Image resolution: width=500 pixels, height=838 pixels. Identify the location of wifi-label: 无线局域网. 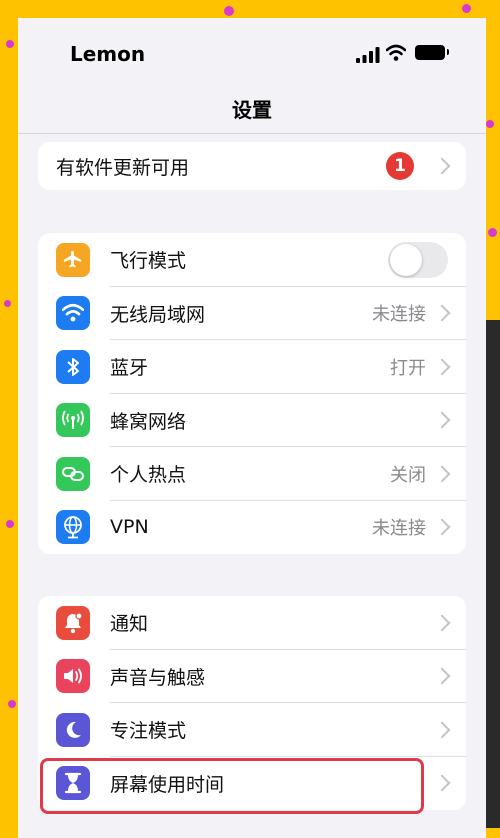
(158, 314).